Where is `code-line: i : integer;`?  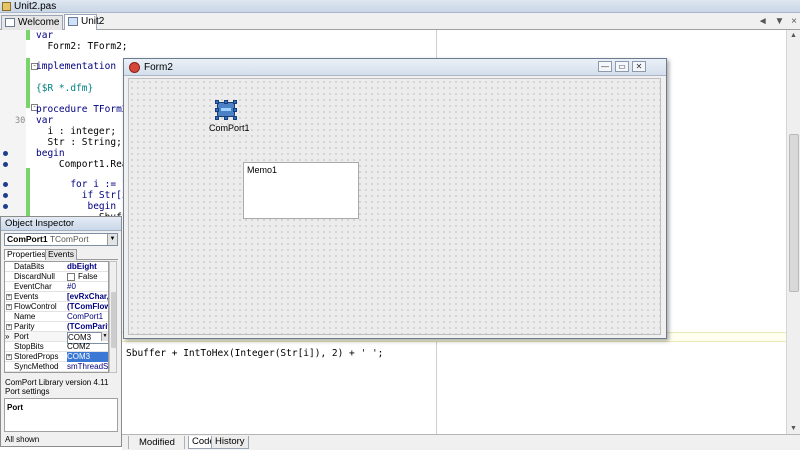
code-line: i : integer; is located at coordinates (76, 131).